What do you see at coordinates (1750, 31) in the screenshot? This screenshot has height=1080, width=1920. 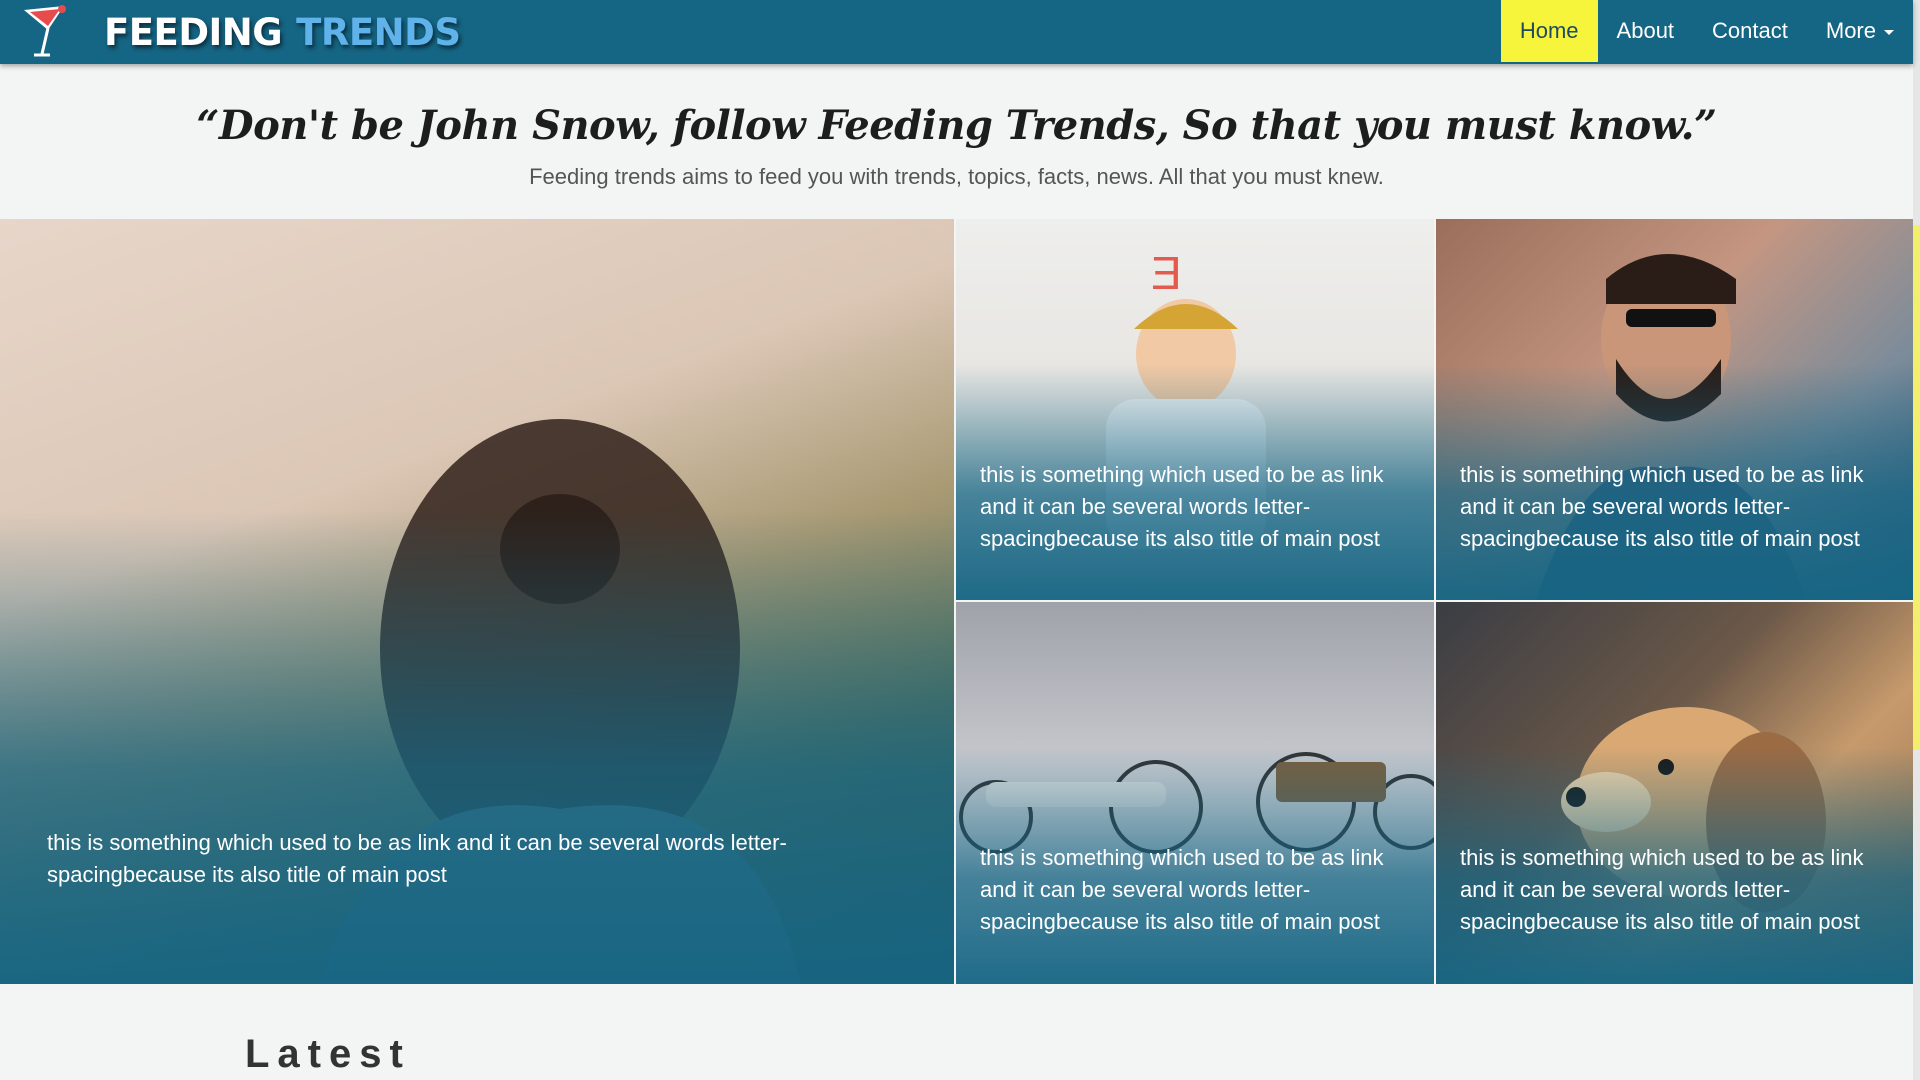 I see `nav-contact: Contact` at bounding box center [1750, 31].